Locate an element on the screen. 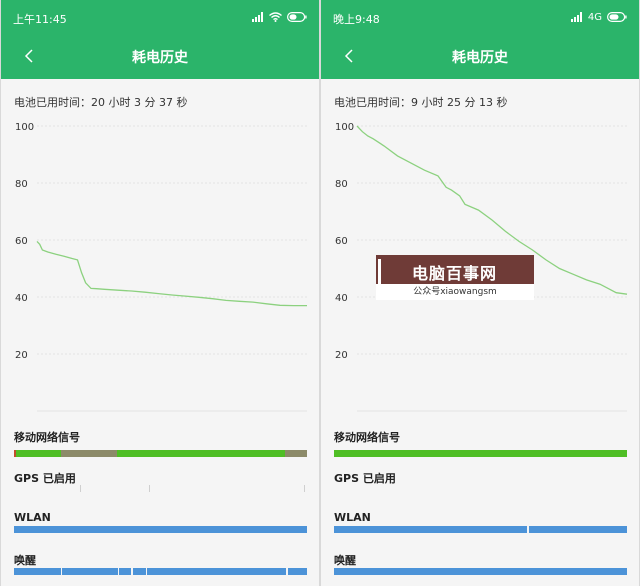  status-icons: 4G is located at coordinates (598, 17).